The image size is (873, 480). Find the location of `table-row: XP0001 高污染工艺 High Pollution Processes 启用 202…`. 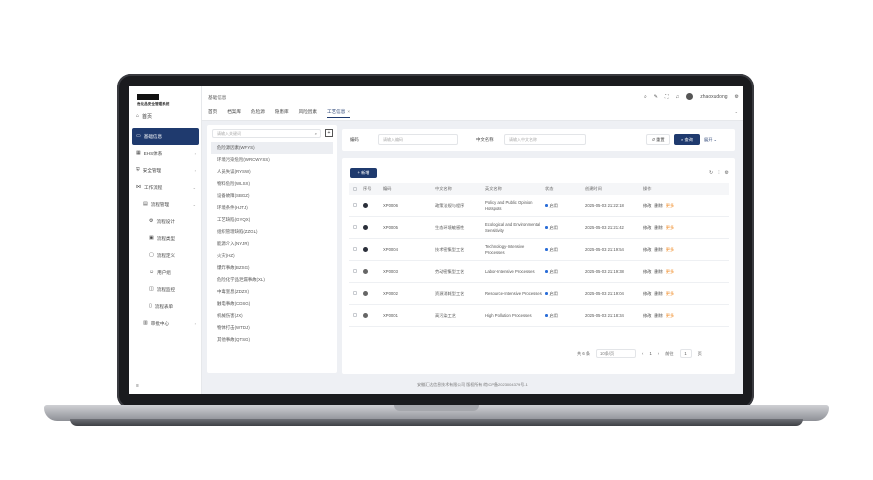

table-row: XP0001 高污染工艺 High Pollution Processes 启用 202… is located at coordinates (539, 316).